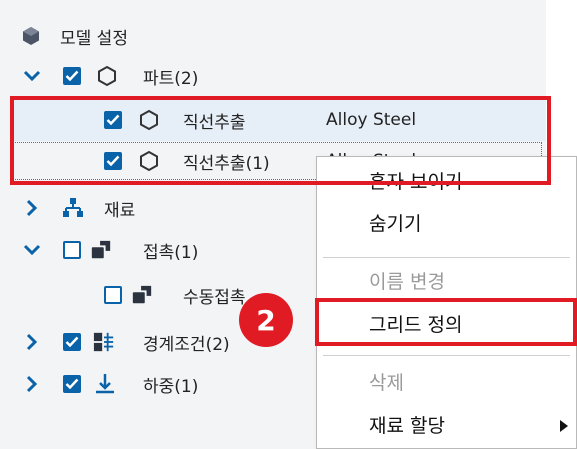 This screenshot has width=577, height=449. What do you see at coordinates (214, 297) in the screenshot?
I see `manual-contact-label: 수동접촉` at bounding box center [214, 297].